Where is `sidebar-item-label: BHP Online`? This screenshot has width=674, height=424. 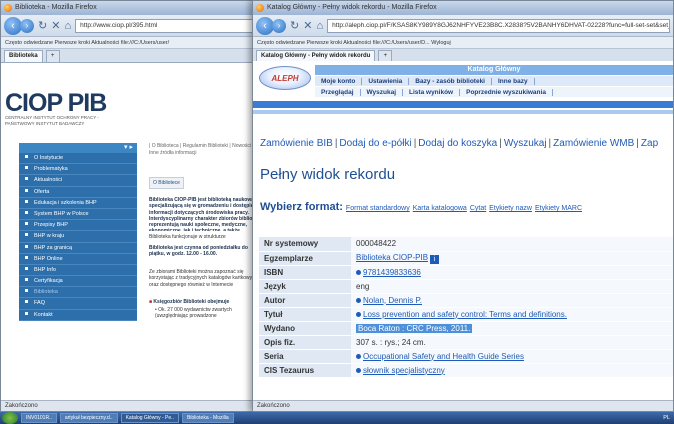
sidebar-item-label: BHP Online is located at coordinates (48, 258).